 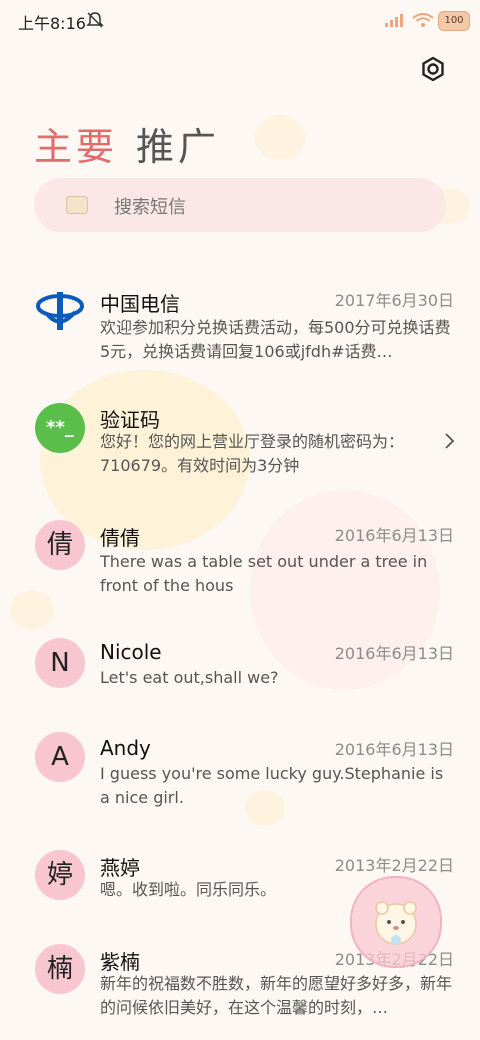 What do you see at coordinates (454, 21) in the screenshot?
I see `battery-icon: 100` at bounding box center [454, 21].